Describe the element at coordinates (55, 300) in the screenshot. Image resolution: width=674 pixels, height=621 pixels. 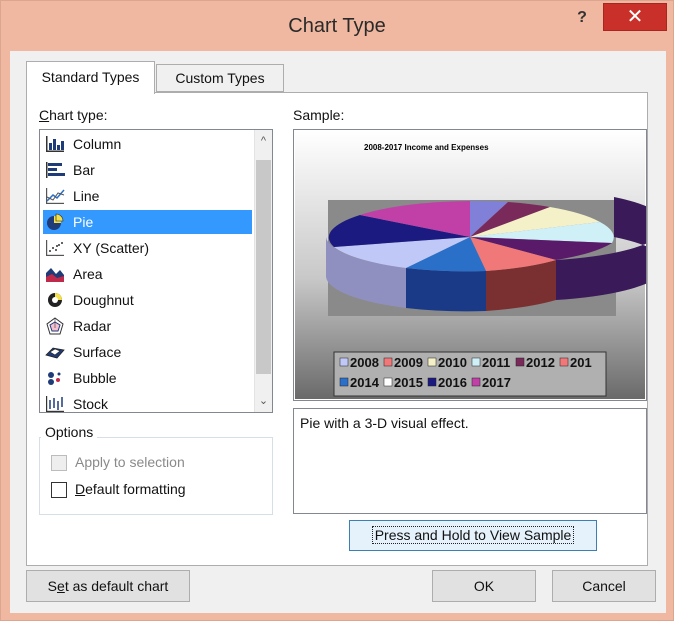
I see `doughnut-chart-icon` at that location.